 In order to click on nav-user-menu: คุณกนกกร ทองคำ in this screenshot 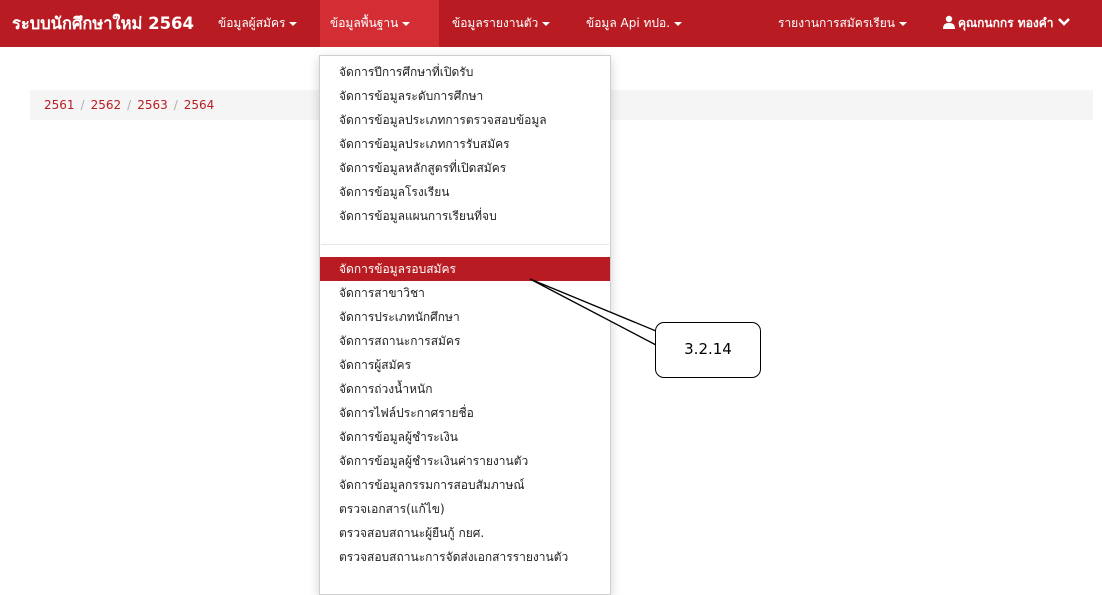, I will do `click(1006, 23)`.